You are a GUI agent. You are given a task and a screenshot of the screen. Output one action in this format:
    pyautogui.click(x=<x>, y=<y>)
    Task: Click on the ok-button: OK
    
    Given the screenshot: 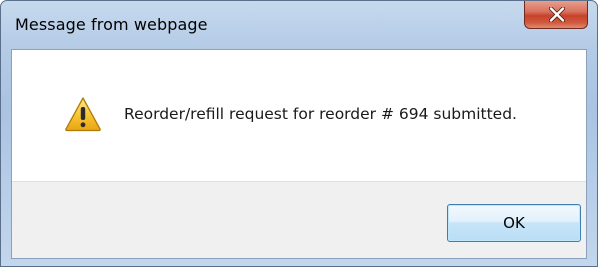 What is the action you would take?
    pyautogui.click(x=514, y=223)
    